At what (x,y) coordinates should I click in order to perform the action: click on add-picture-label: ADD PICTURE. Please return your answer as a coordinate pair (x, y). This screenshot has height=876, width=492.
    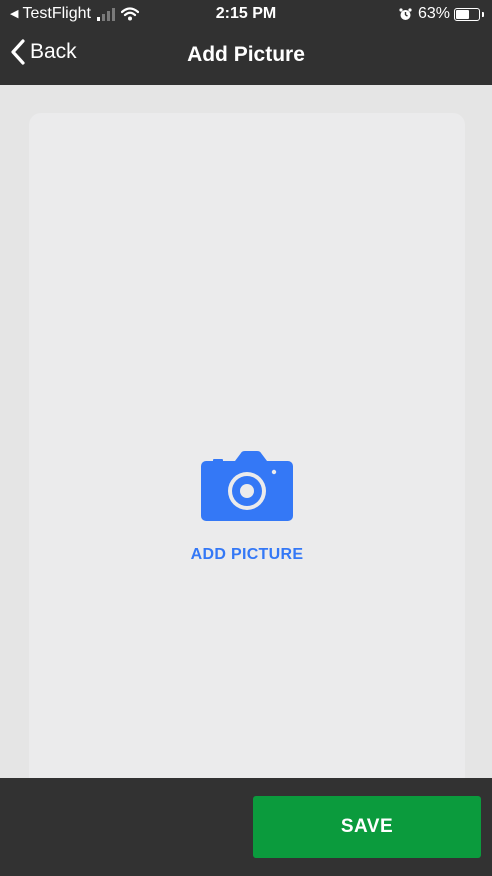
    Looking at the image, I should click on (247, 555).